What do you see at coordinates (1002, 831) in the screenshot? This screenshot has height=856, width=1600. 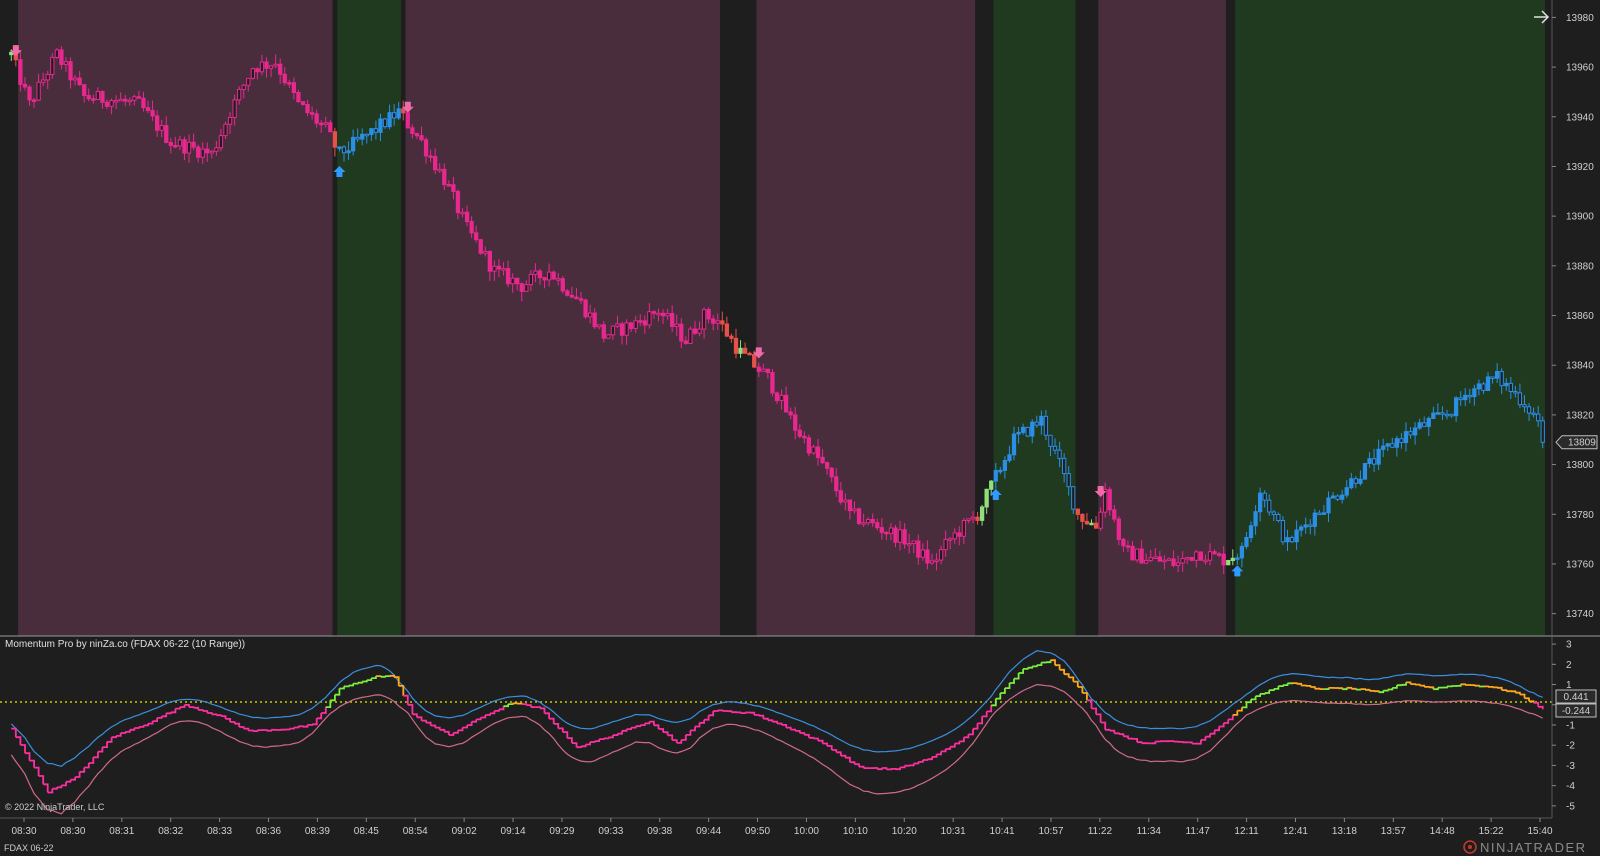 I see `time-tick-label: 10:41` at bounding box center [1002, 831].